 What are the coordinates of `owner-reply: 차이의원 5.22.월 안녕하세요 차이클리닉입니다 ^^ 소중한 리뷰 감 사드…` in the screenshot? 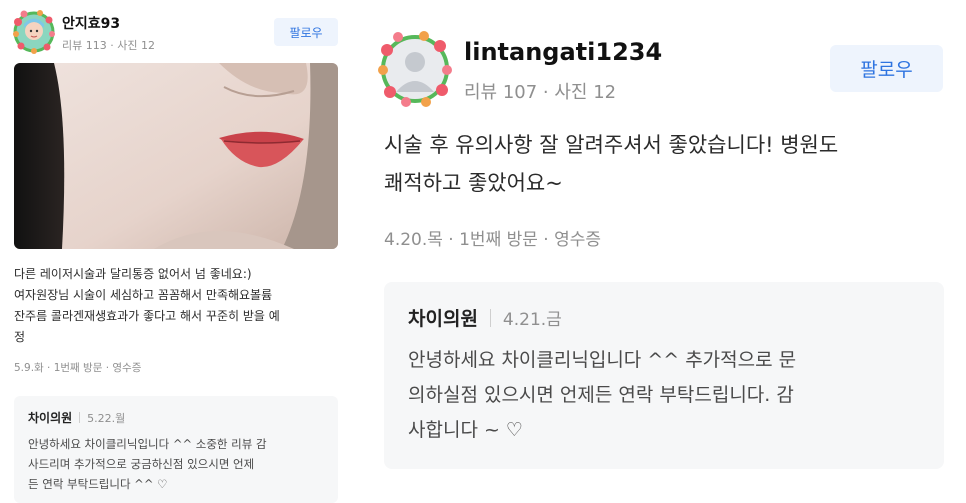 It's located at (176, 449).